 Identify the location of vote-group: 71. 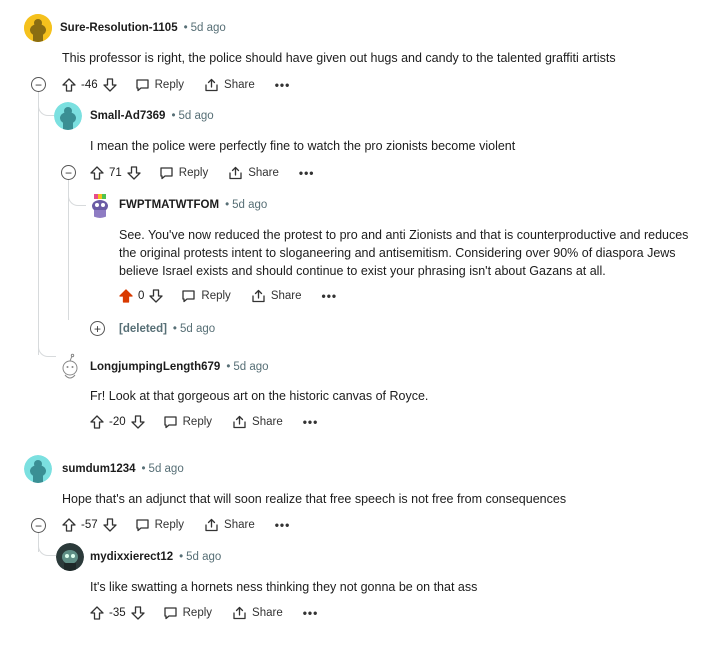
(115, 173).